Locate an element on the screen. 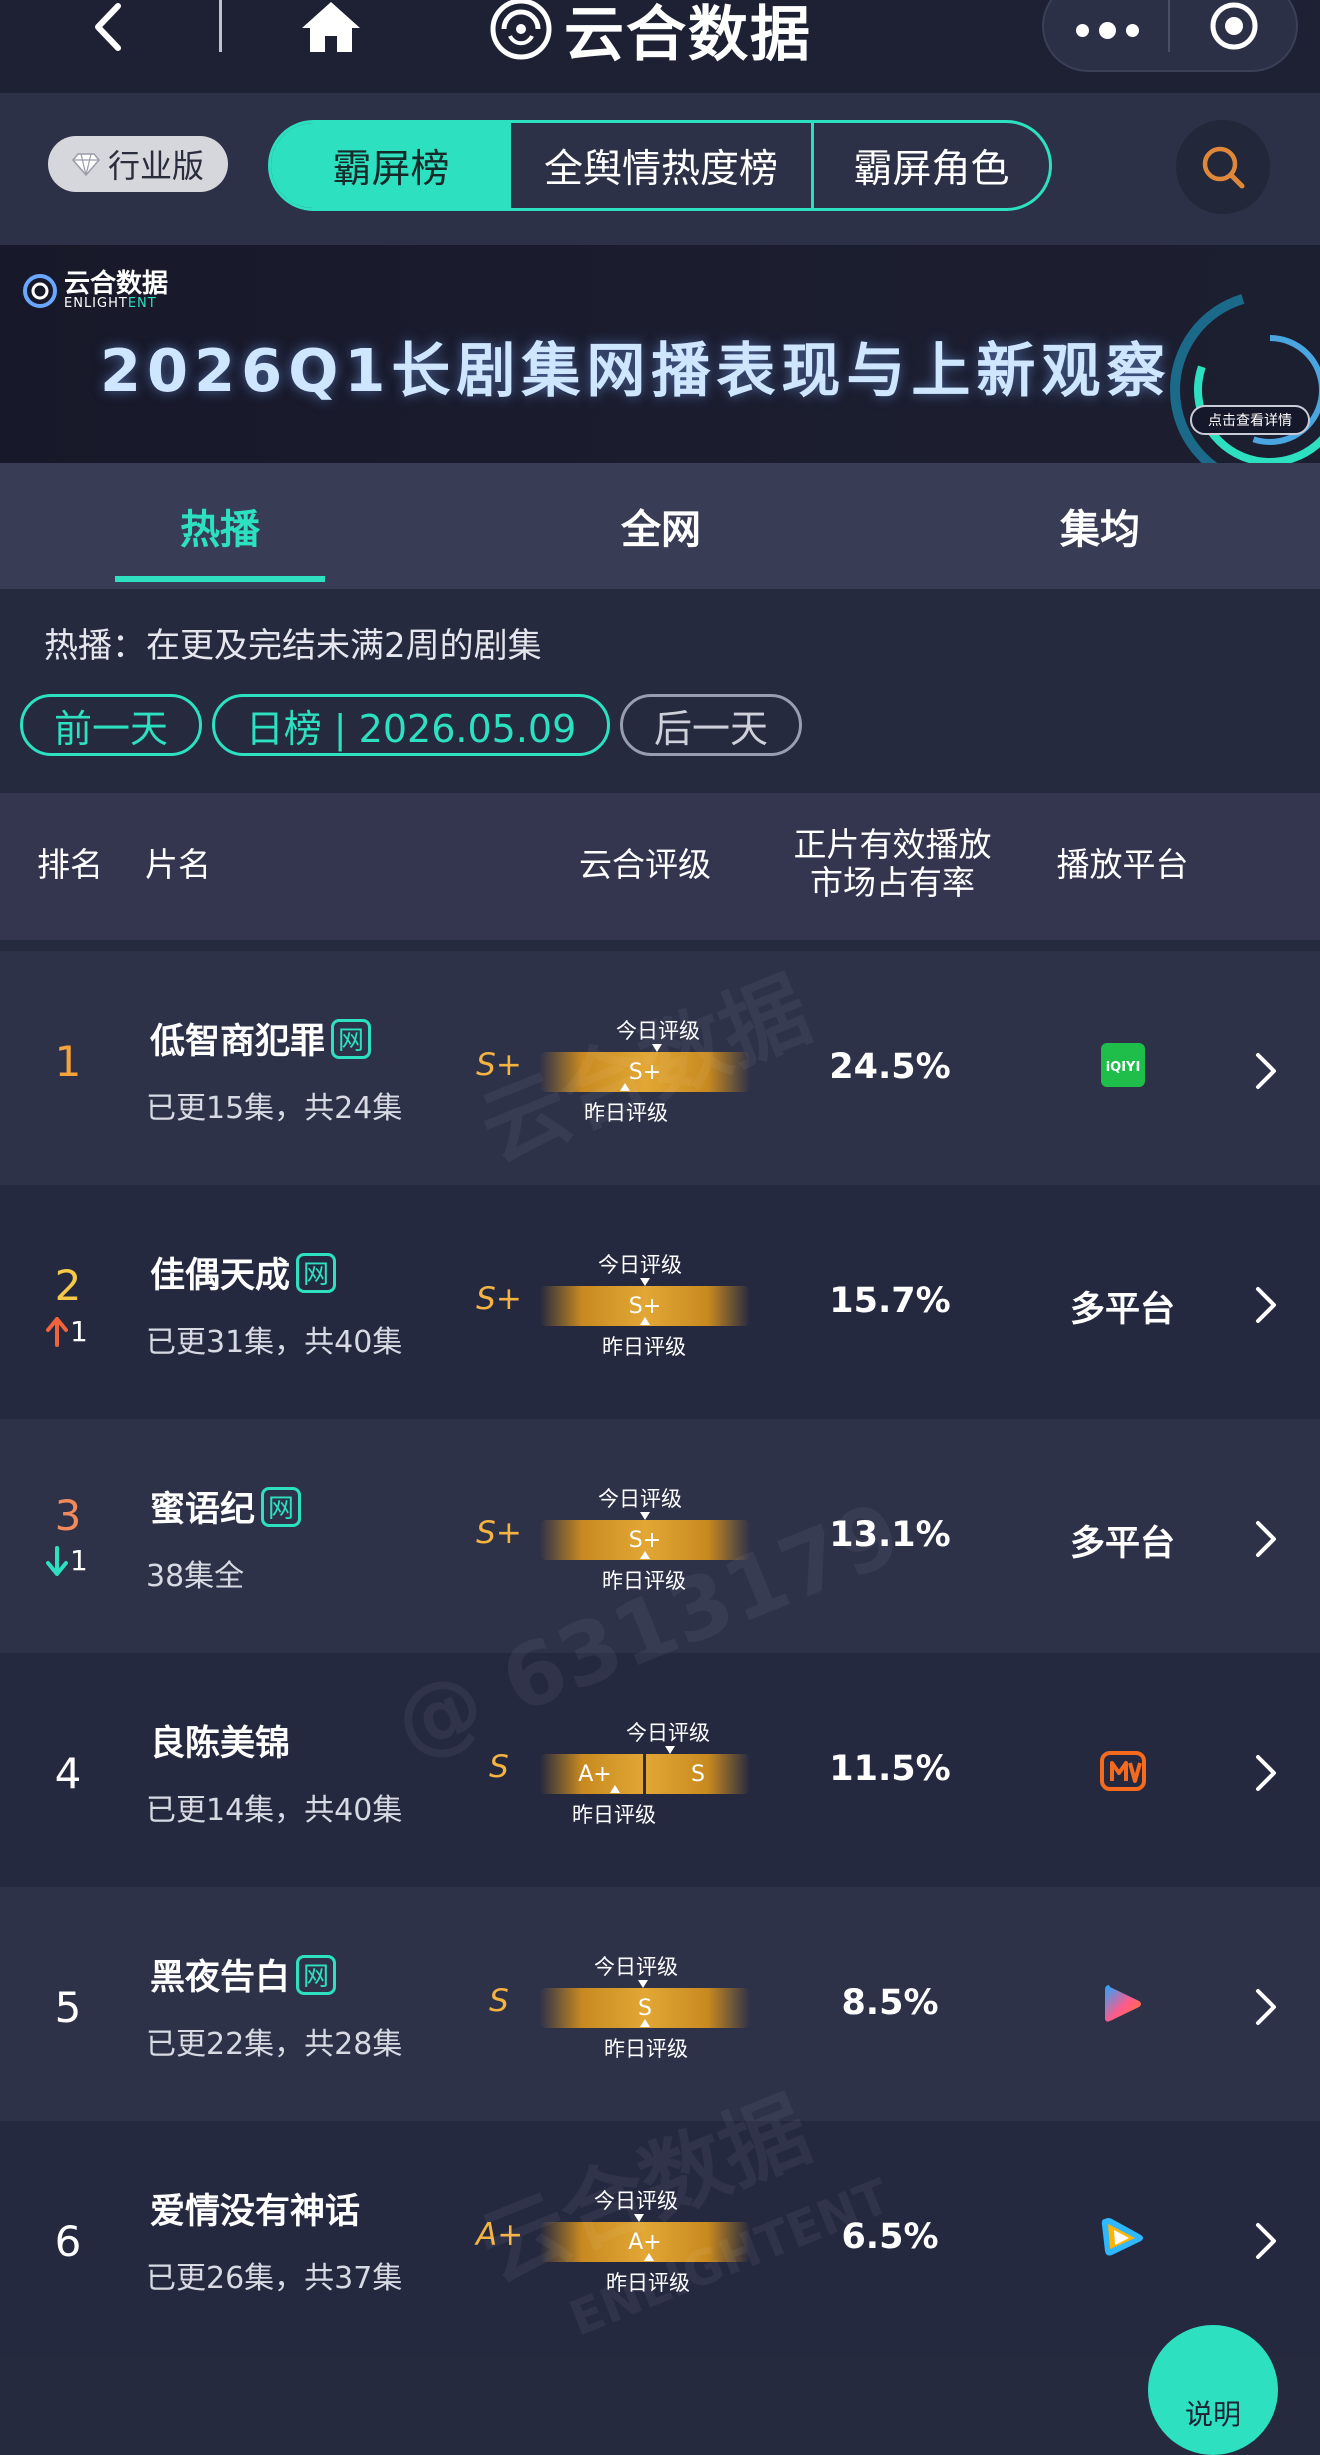  category-tabs: 热播 全网 集均 is located at coordinates (660, 526).